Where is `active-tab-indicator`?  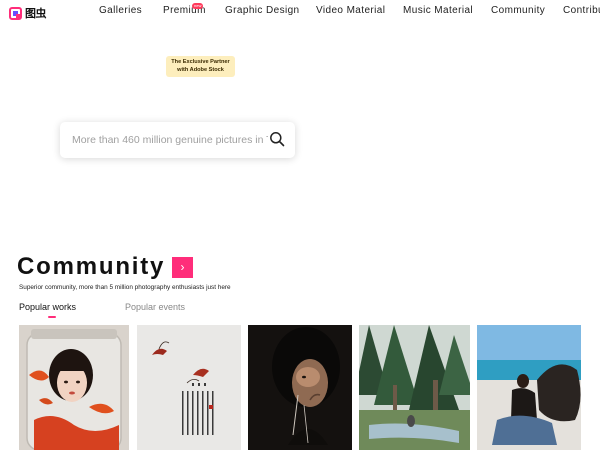 active-tab-indicator is located at coordinates (52, 317).